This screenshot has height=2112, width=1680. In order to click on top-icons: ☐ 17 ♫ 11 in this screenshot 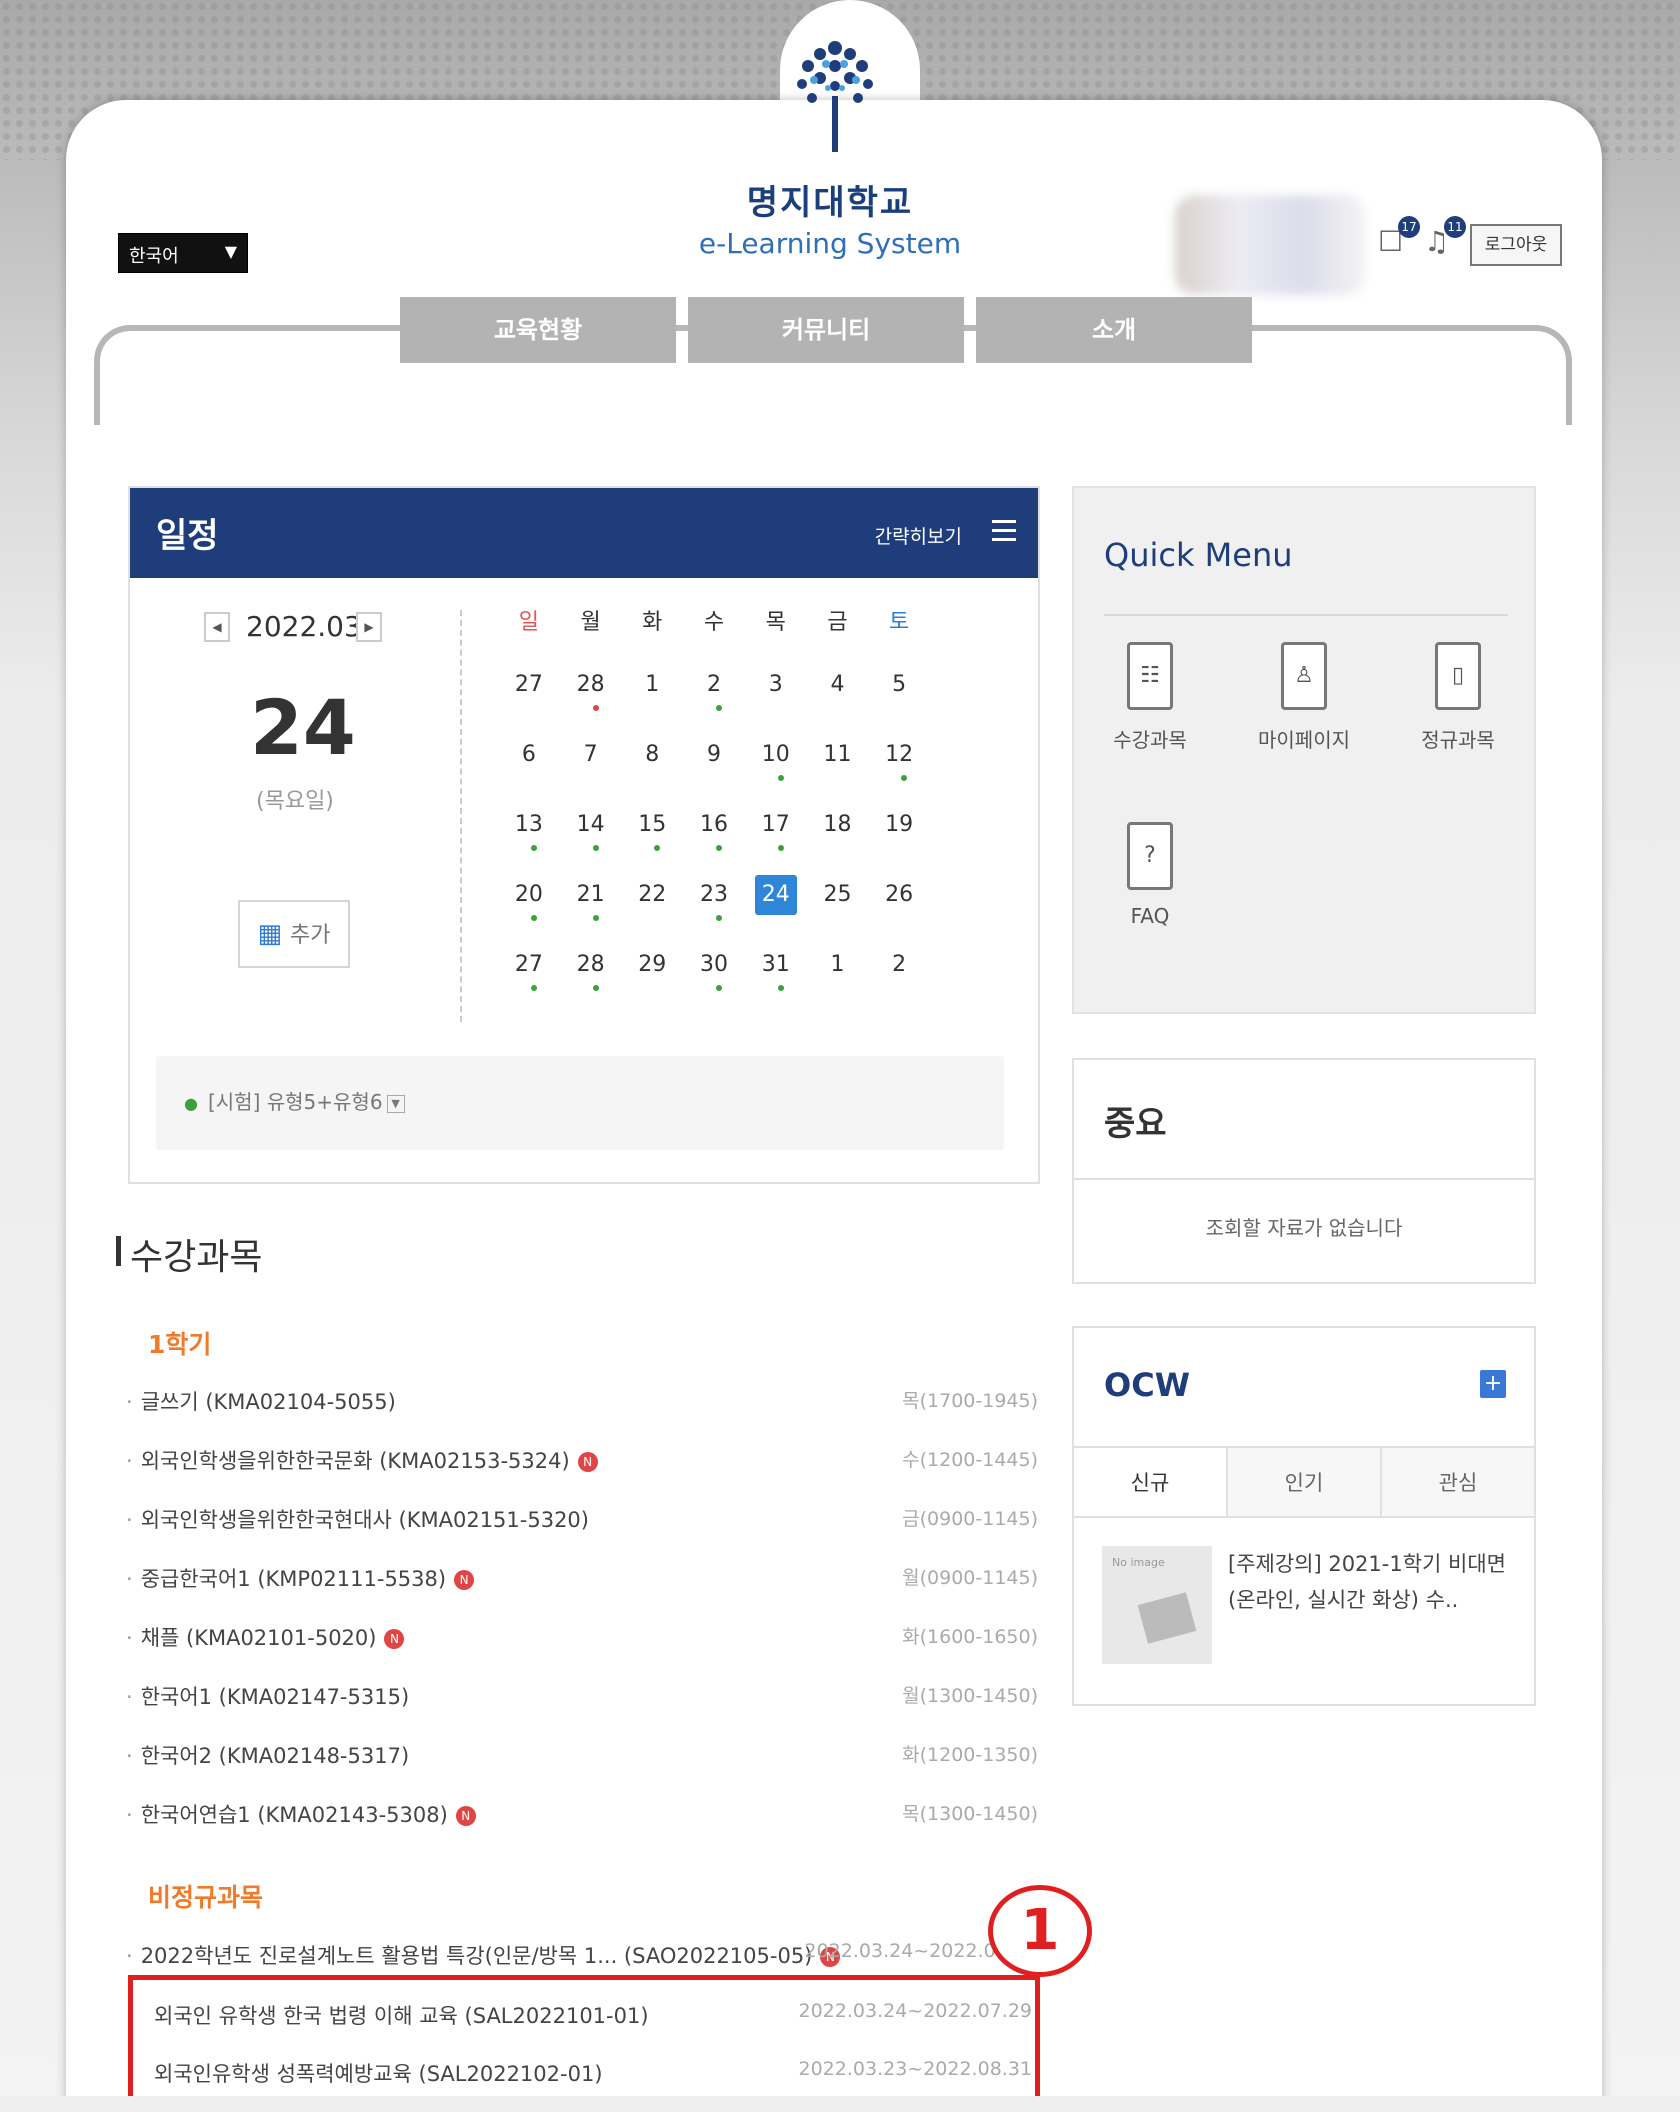, I will do `click(1422, 238)`.